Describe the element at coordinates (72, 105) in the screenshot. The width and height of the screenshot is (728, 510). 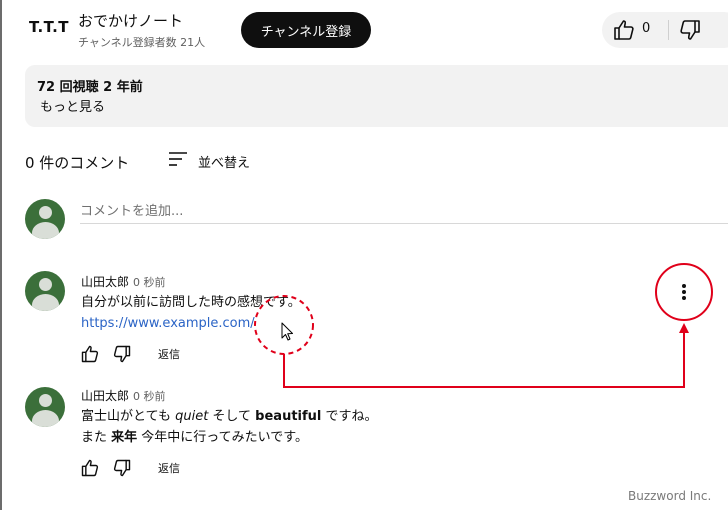
I see `show-more-link: もっと見る` at that location.